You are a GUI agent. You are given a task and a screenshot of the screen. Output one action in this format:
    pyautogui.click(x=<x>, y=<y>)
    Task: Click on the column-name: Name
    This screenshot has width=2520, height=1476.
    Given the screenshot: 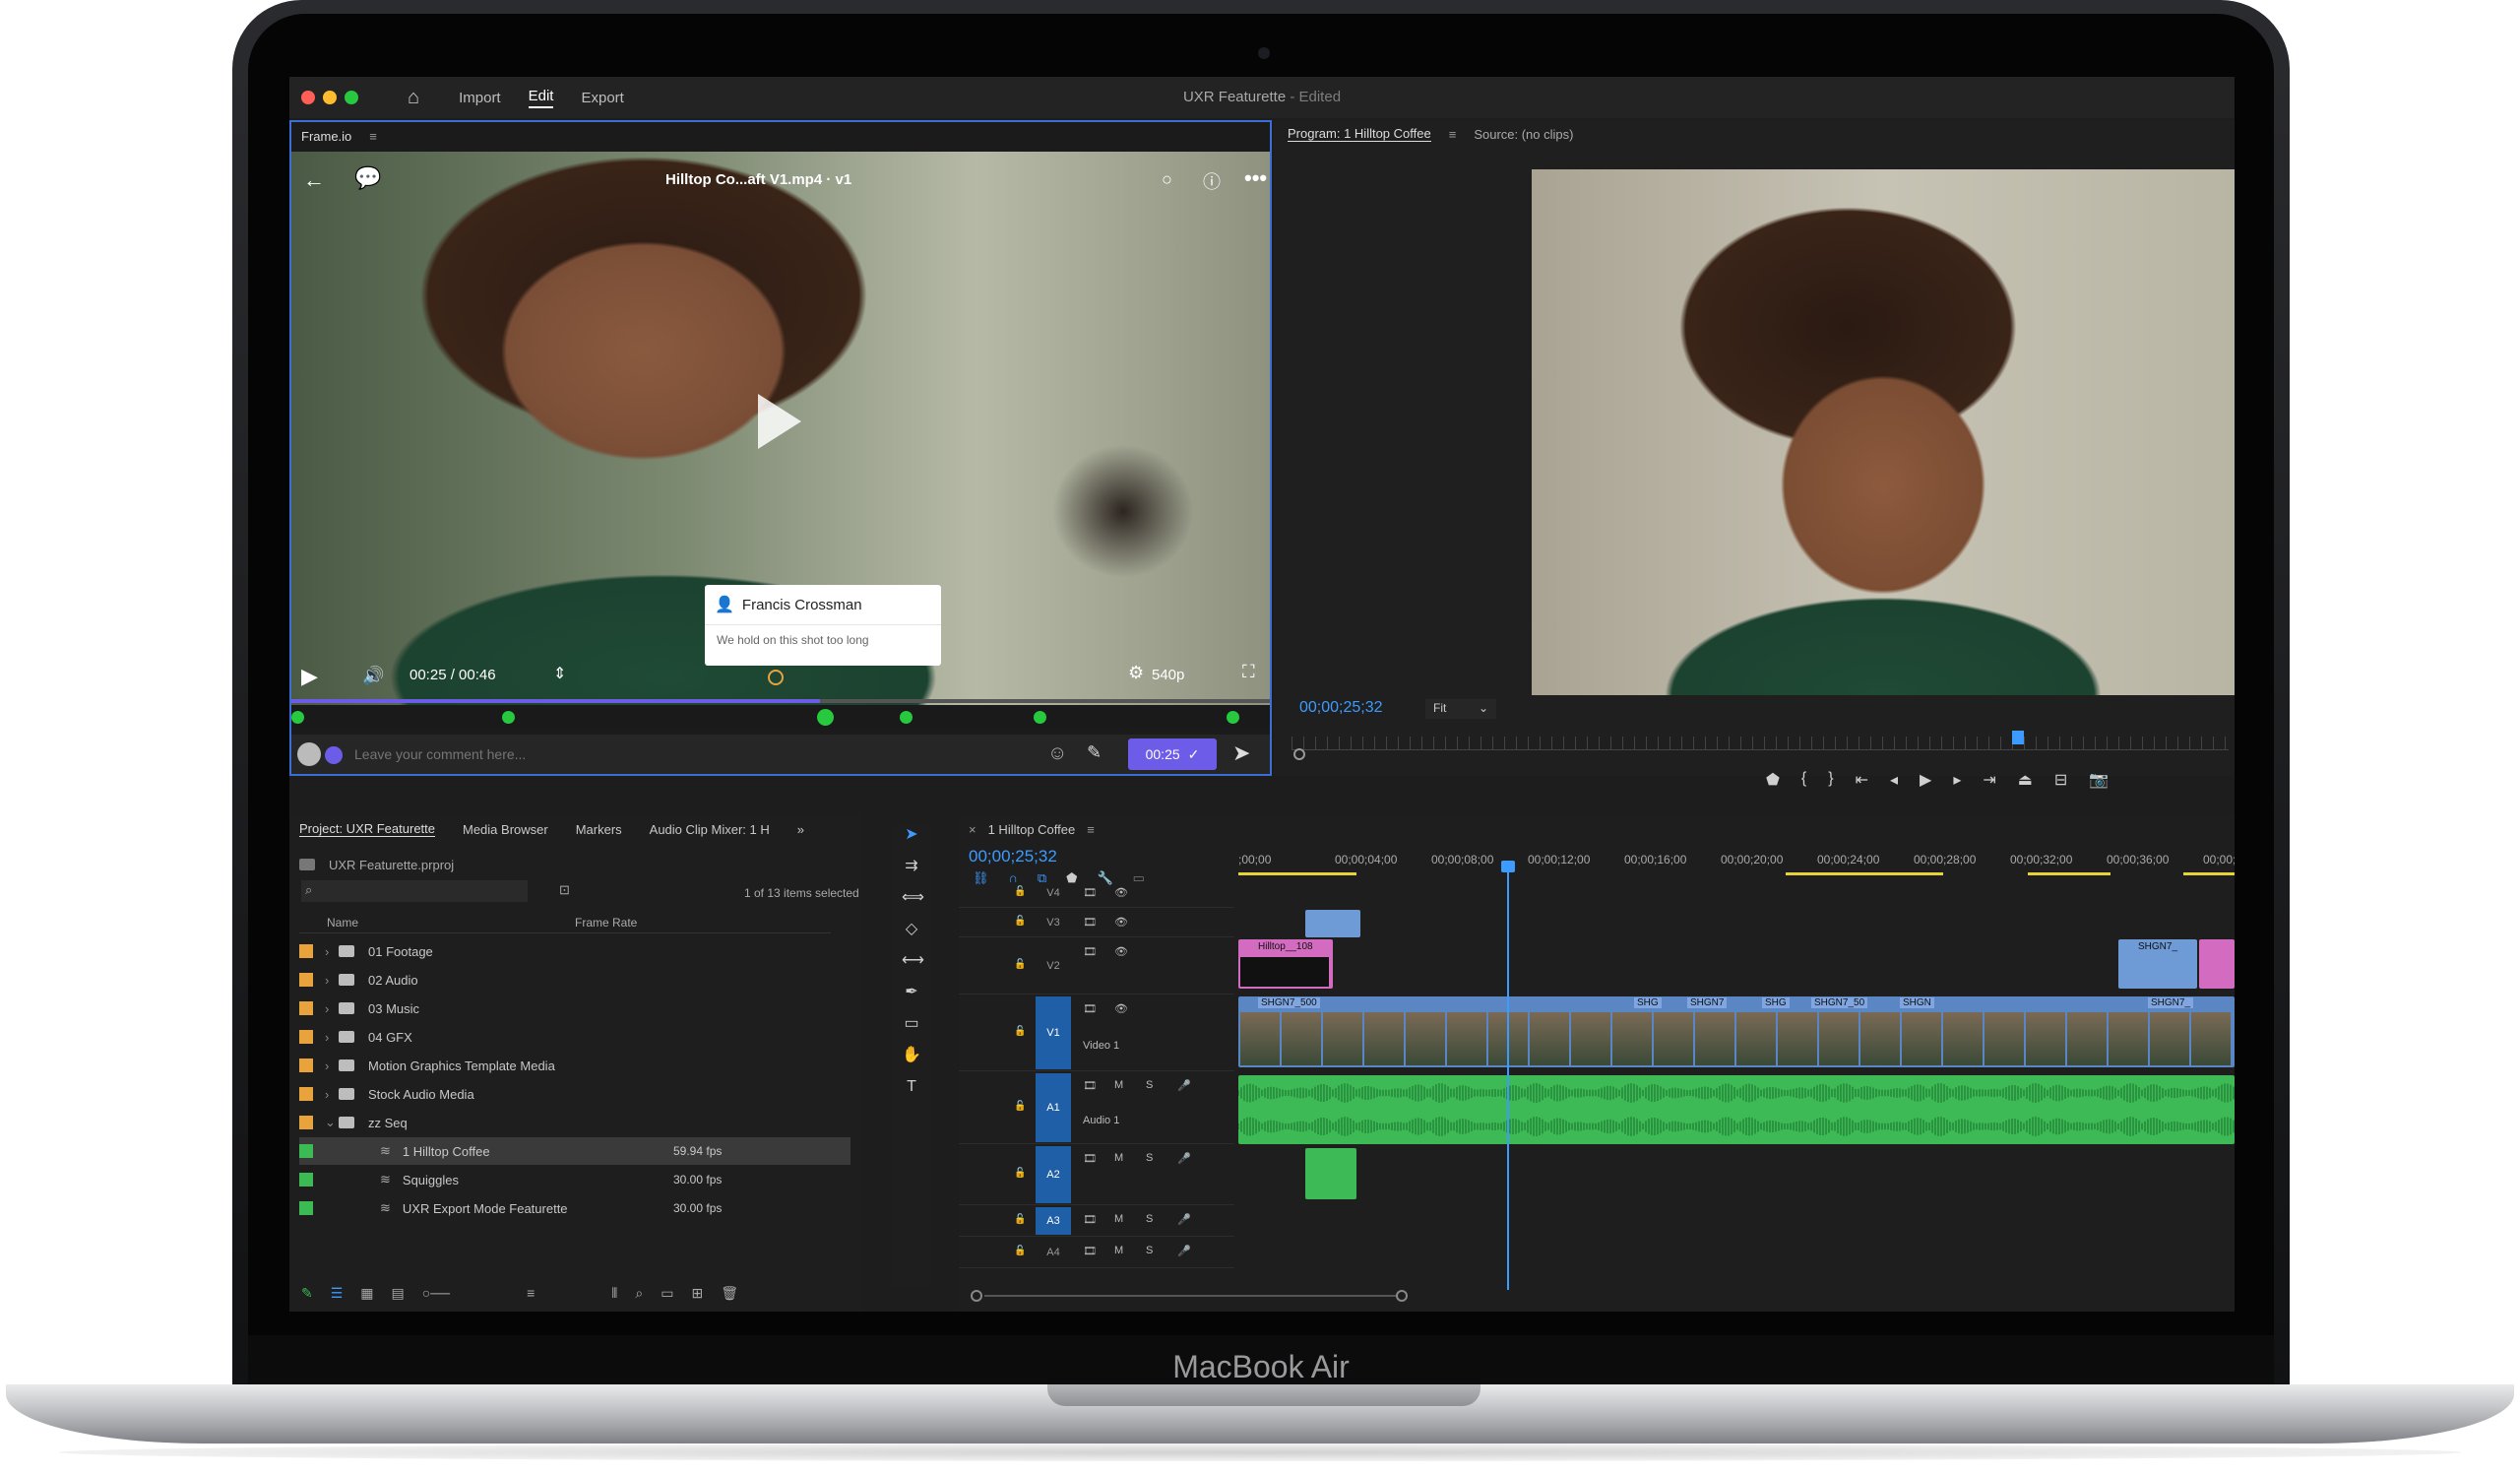 What is the action you would take?
    pyautogui.click(x=342, y=923)
    